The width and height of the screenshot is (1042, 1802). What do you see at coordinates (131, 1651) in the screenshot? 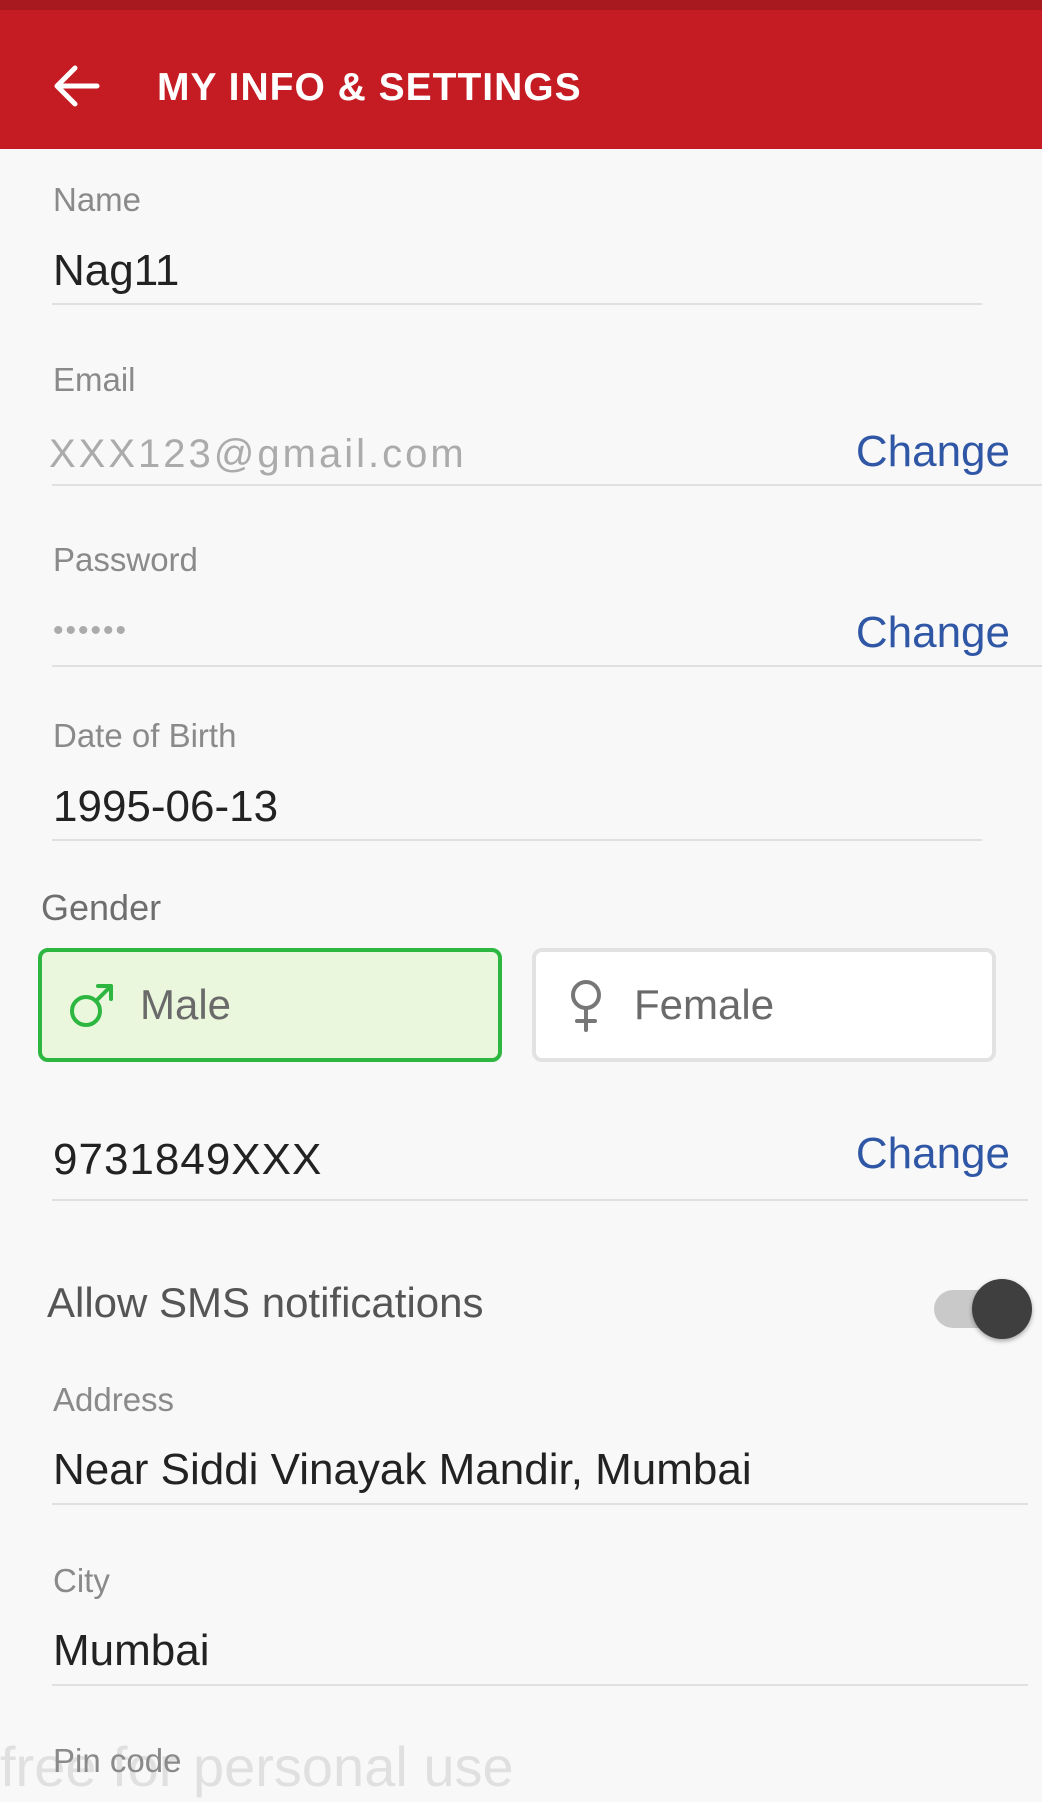
I see `city-input: Mumbai` at bounding box center [131, 1651].